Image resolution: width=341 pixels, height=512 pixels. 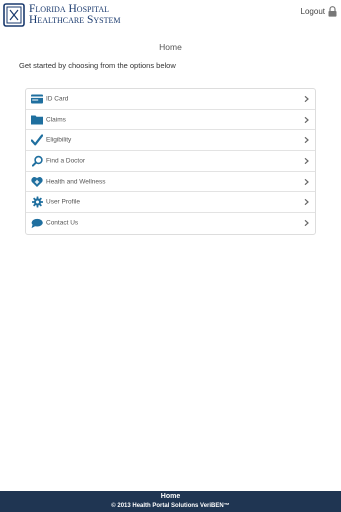 What do you see at coordinates (170, 203) in the screenshot?
I see `menu-item-user-profile: User Profile` at bounding box center [170, 203].